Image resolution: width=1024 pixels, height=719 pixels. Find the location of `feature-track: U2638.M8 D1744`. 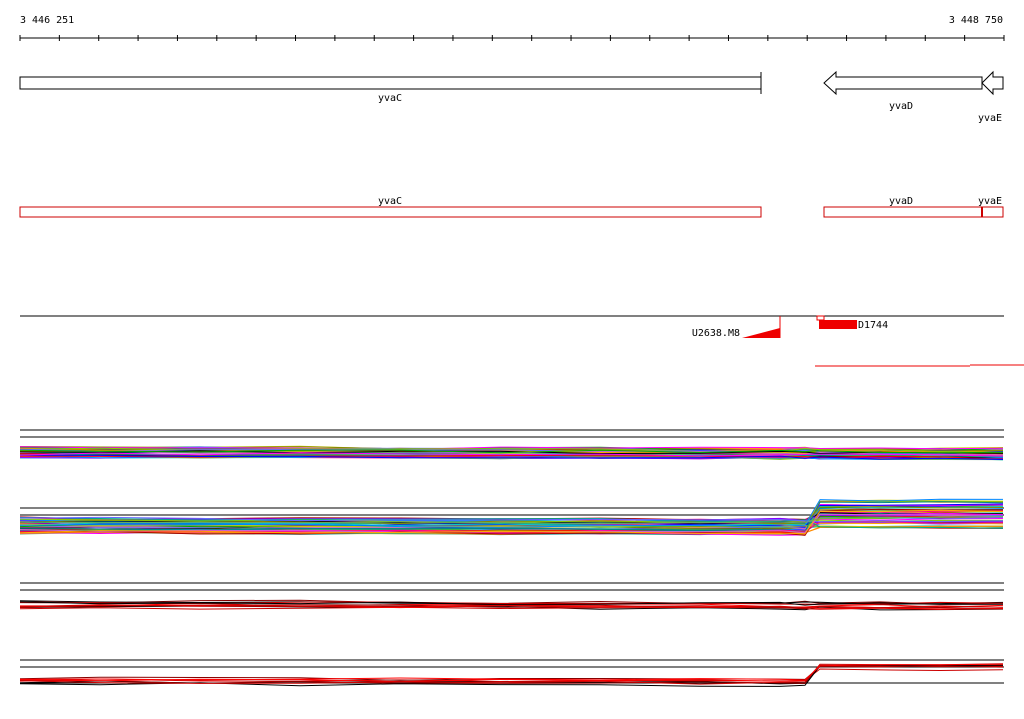

feature-track: U2638.M8 D1744 is located at coordinates (522, 341).